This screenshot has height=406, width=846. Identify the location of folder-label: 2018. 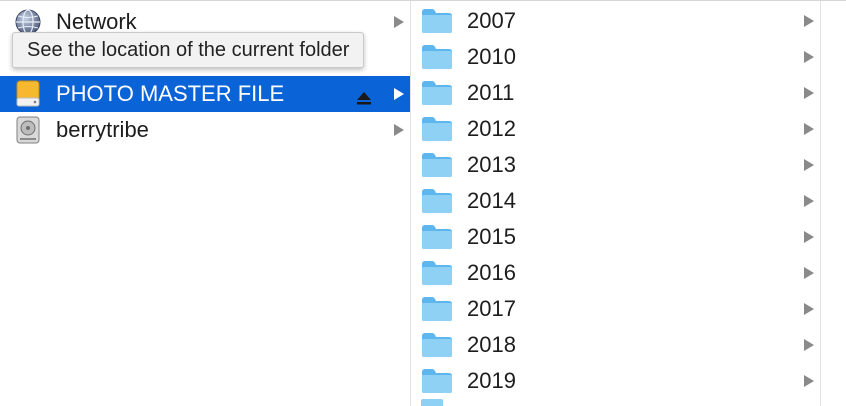
(491, 344).